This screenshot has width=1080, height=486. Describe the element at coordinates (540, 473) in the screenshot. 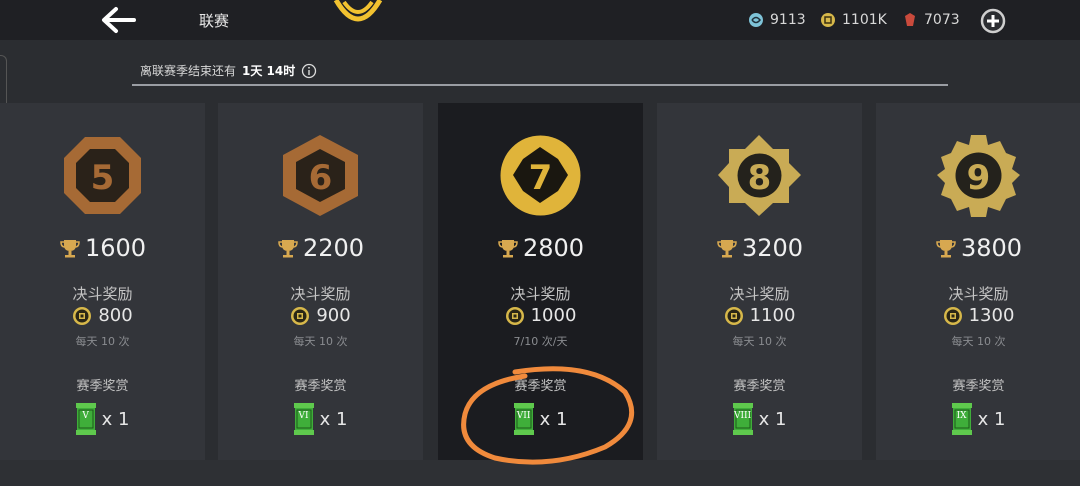

I see `bottom-strip` at that location.